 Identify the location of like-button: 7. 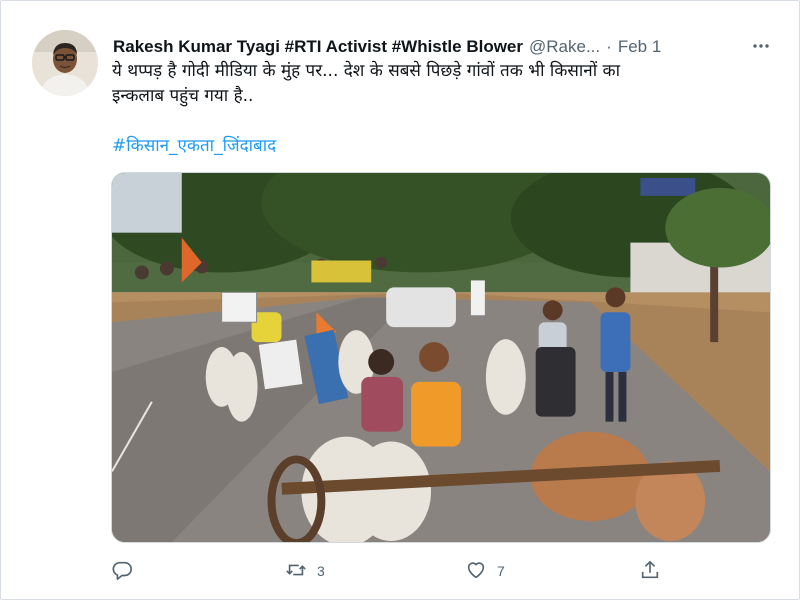
(485, 571).